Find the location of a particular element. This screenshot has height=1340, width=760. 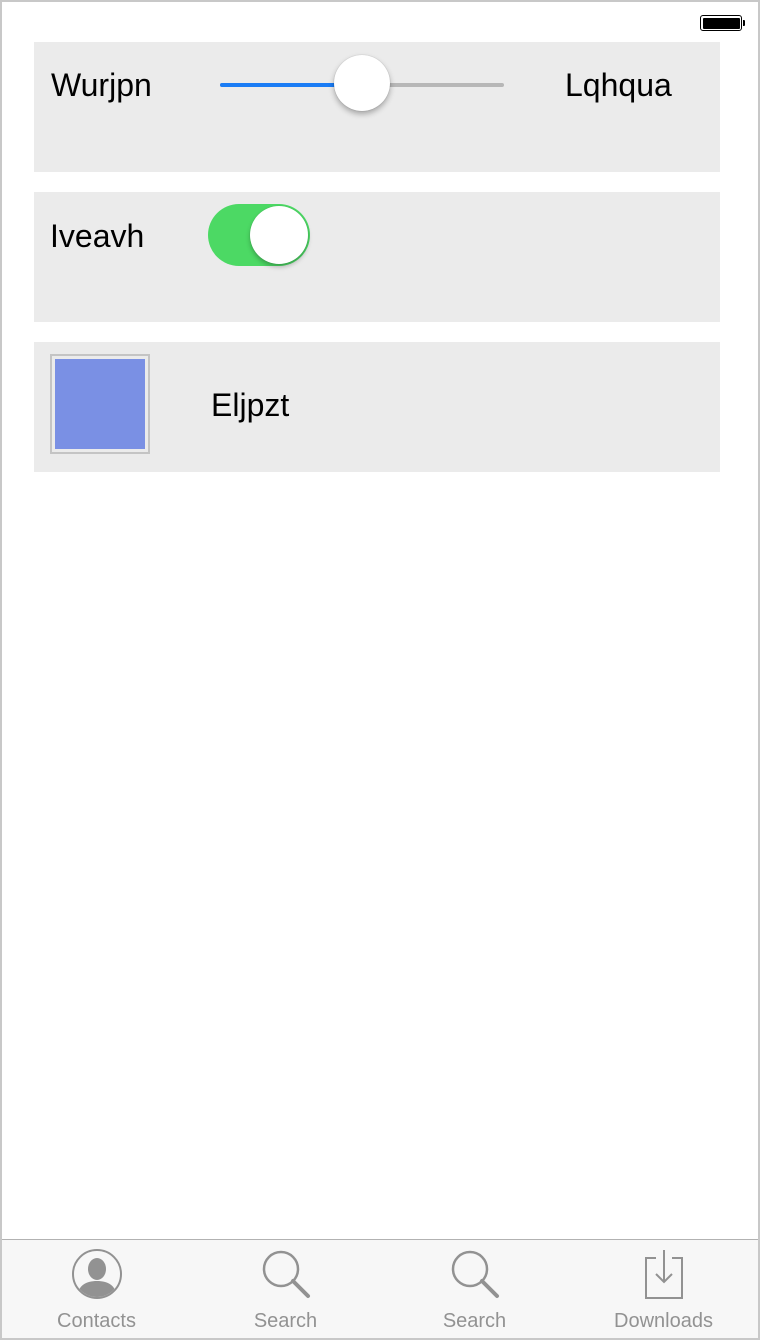

status-bar is located at coordinates (380, 22).